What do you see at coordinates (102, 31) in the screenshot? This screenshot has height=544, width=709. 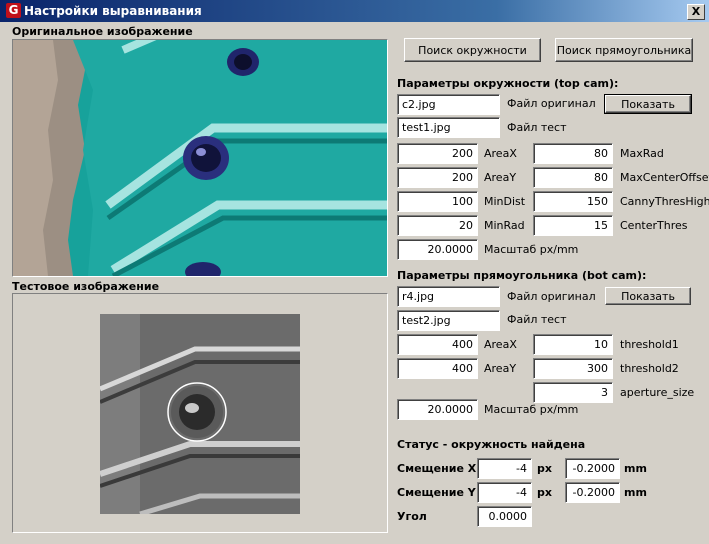 I see `original-image-label: Оригинальное изображение` at bounding box center [102, 31].